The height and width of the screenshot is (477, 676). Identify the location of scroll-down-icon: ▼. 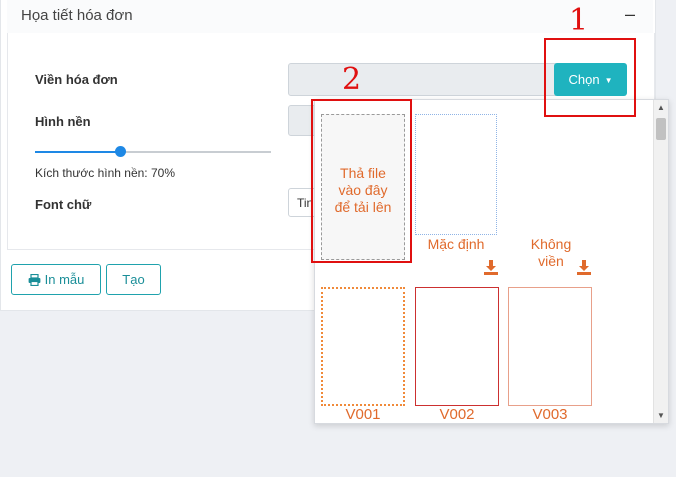
(661, 415).